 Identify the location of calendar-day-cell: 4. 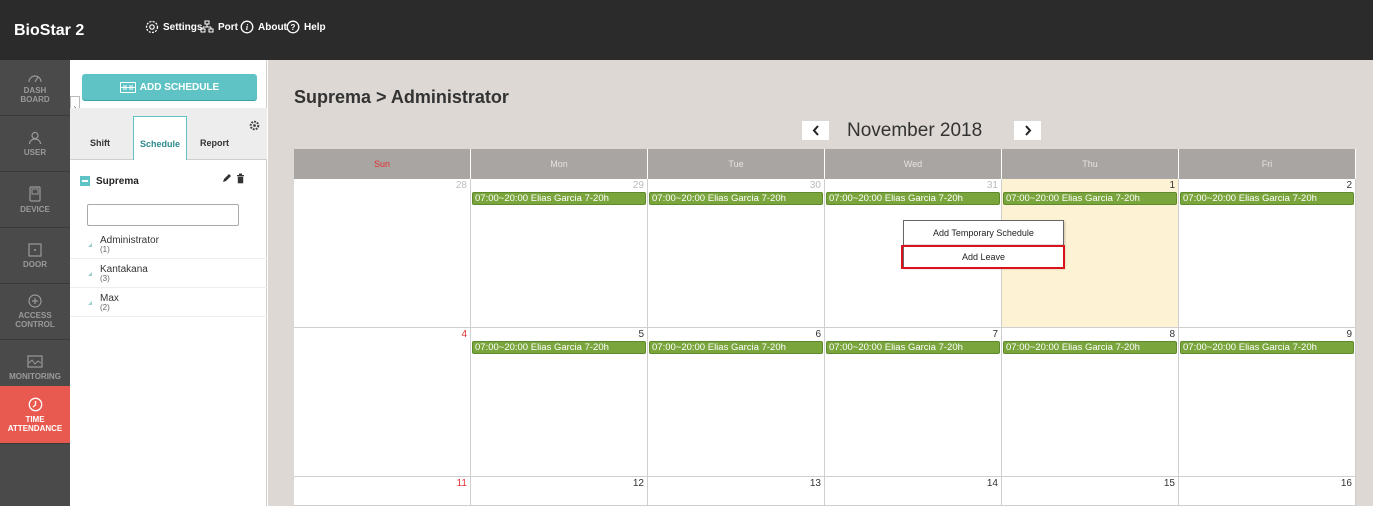
(382, 402).